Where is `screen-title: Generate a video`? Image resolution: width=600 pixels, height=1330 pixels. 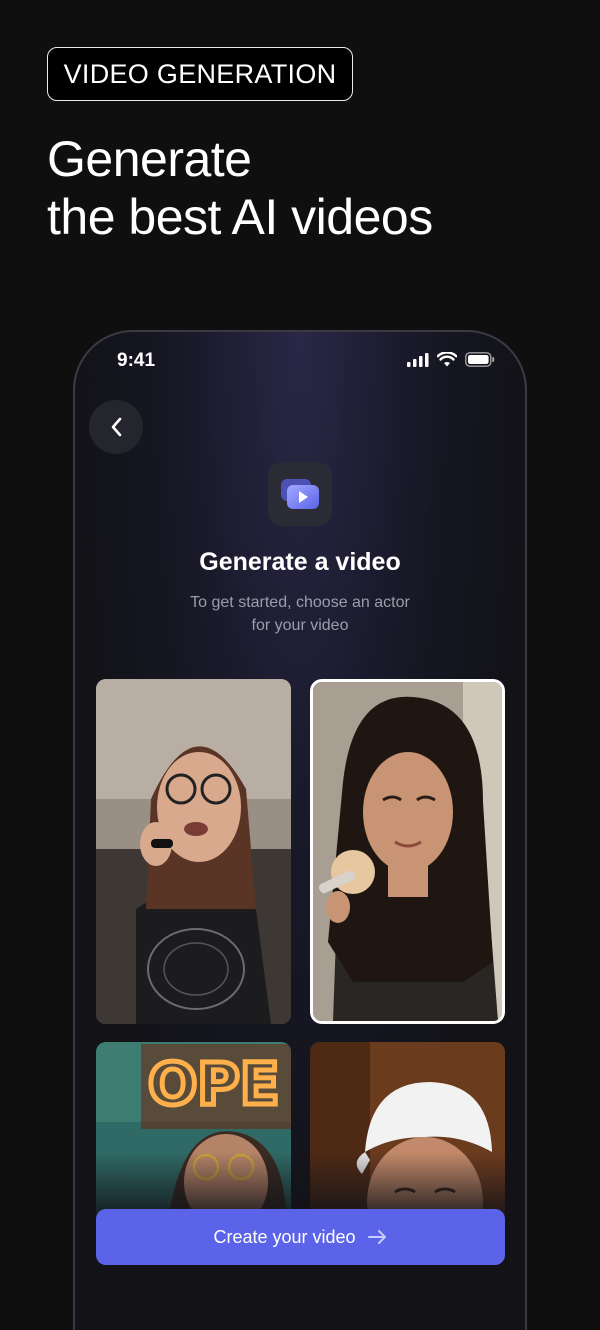
screen-title: Generate a video is located at coordinates (300, 562).